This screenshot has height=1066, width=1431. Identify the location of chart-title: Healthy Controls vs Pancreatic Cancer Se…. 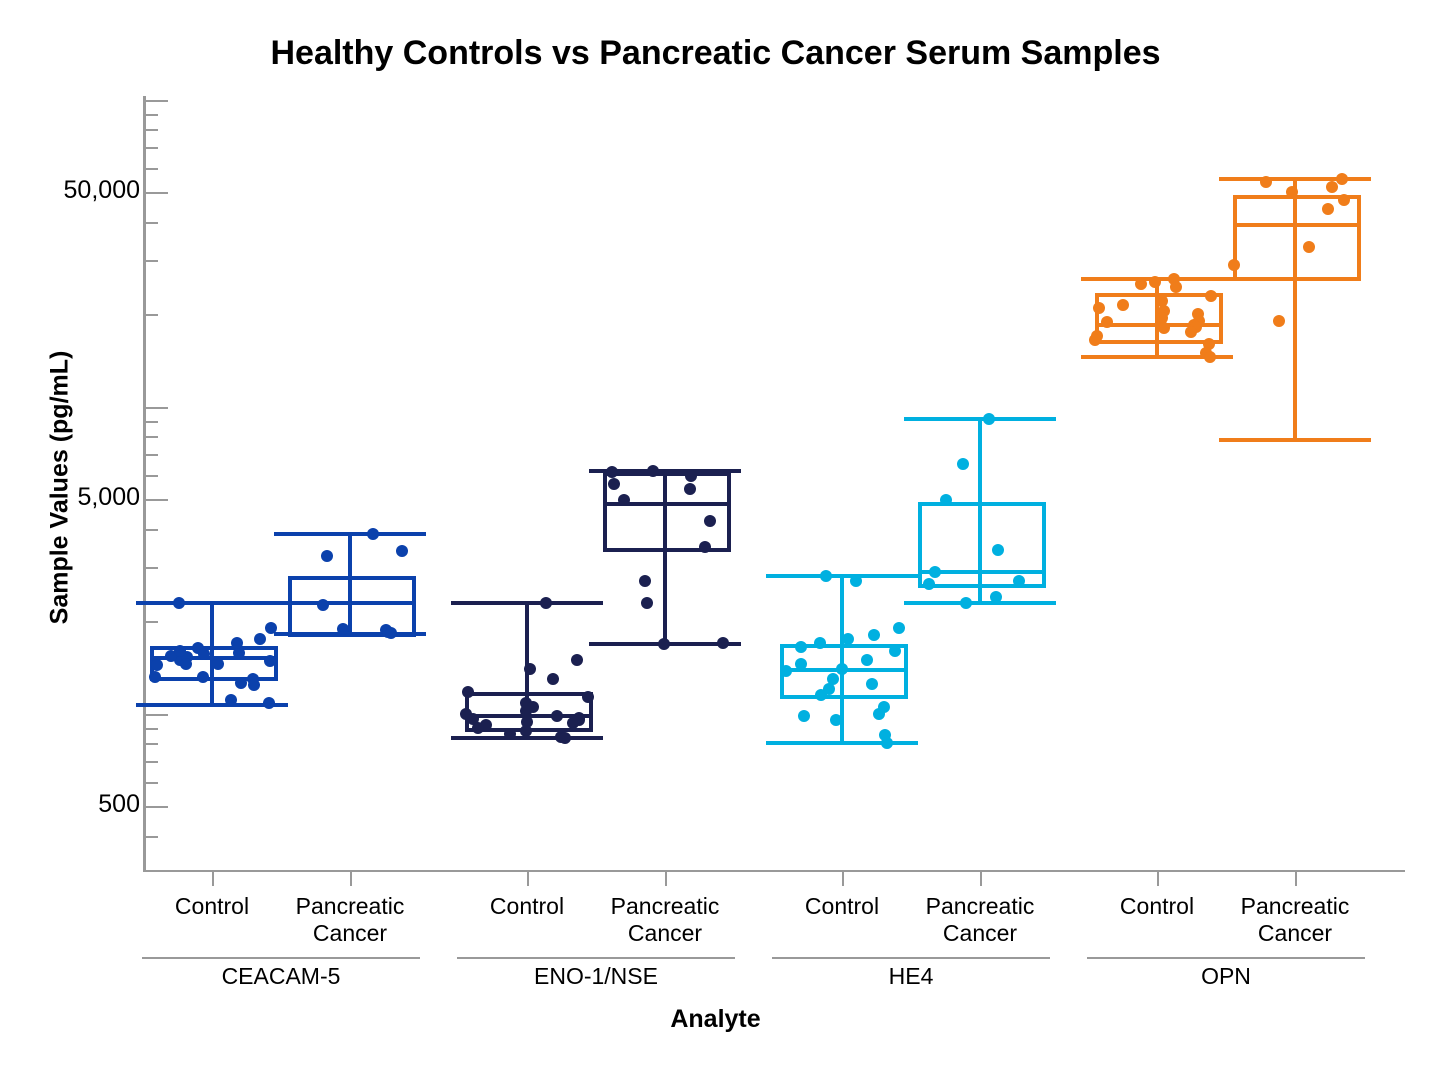
(715, 53).